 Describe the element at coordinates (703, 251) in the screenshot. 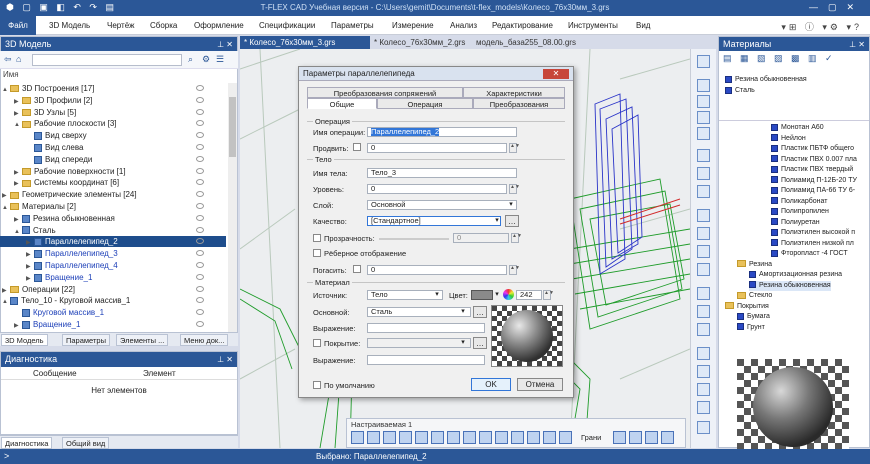

I see `shade-icon` at that location.